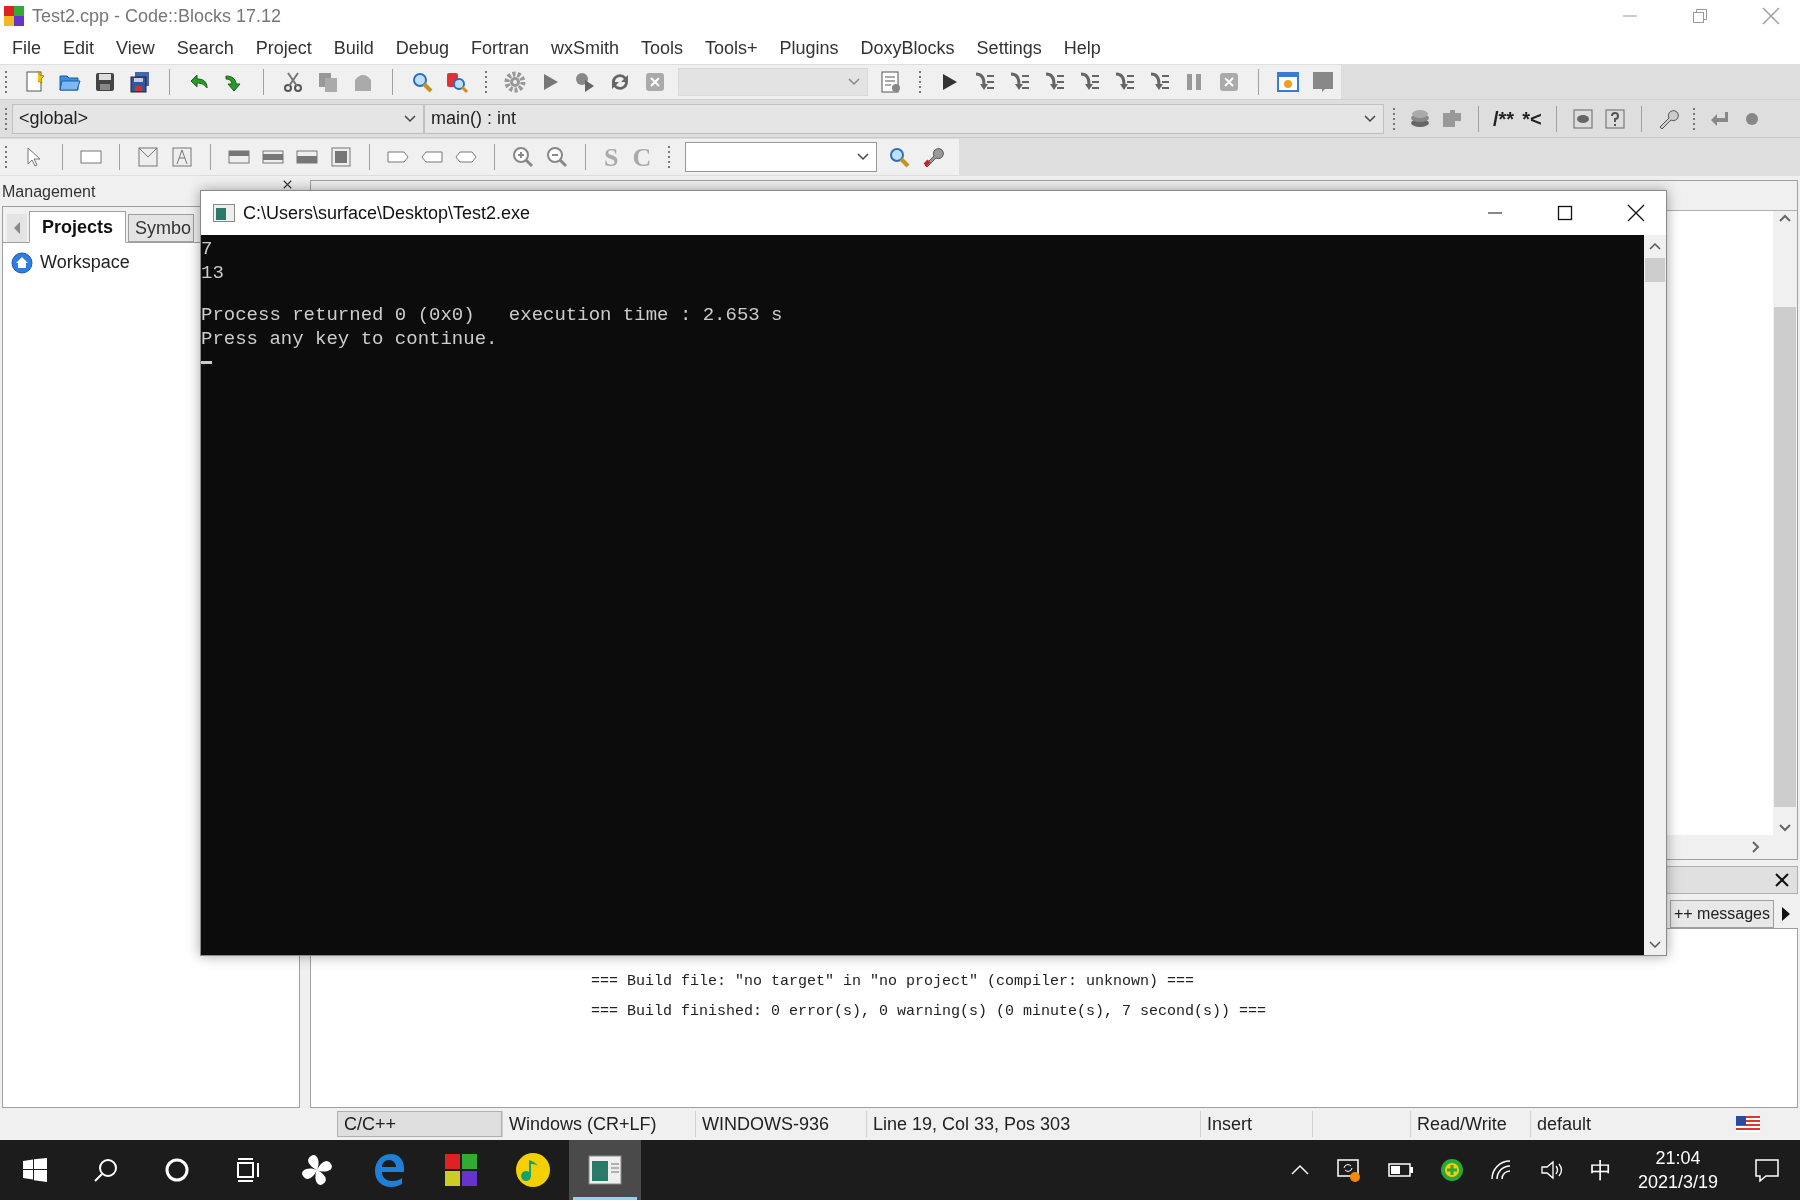 Image resolution: width=1800 pixels, height=1200 pixels. I want to click on clock-time: 21:04, so click(1678, 1158).